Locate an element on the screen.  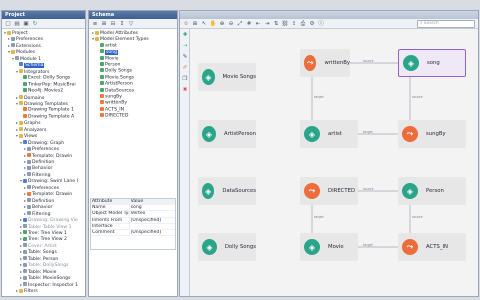
property-value: Vertex is located at coordinates (138, 213).